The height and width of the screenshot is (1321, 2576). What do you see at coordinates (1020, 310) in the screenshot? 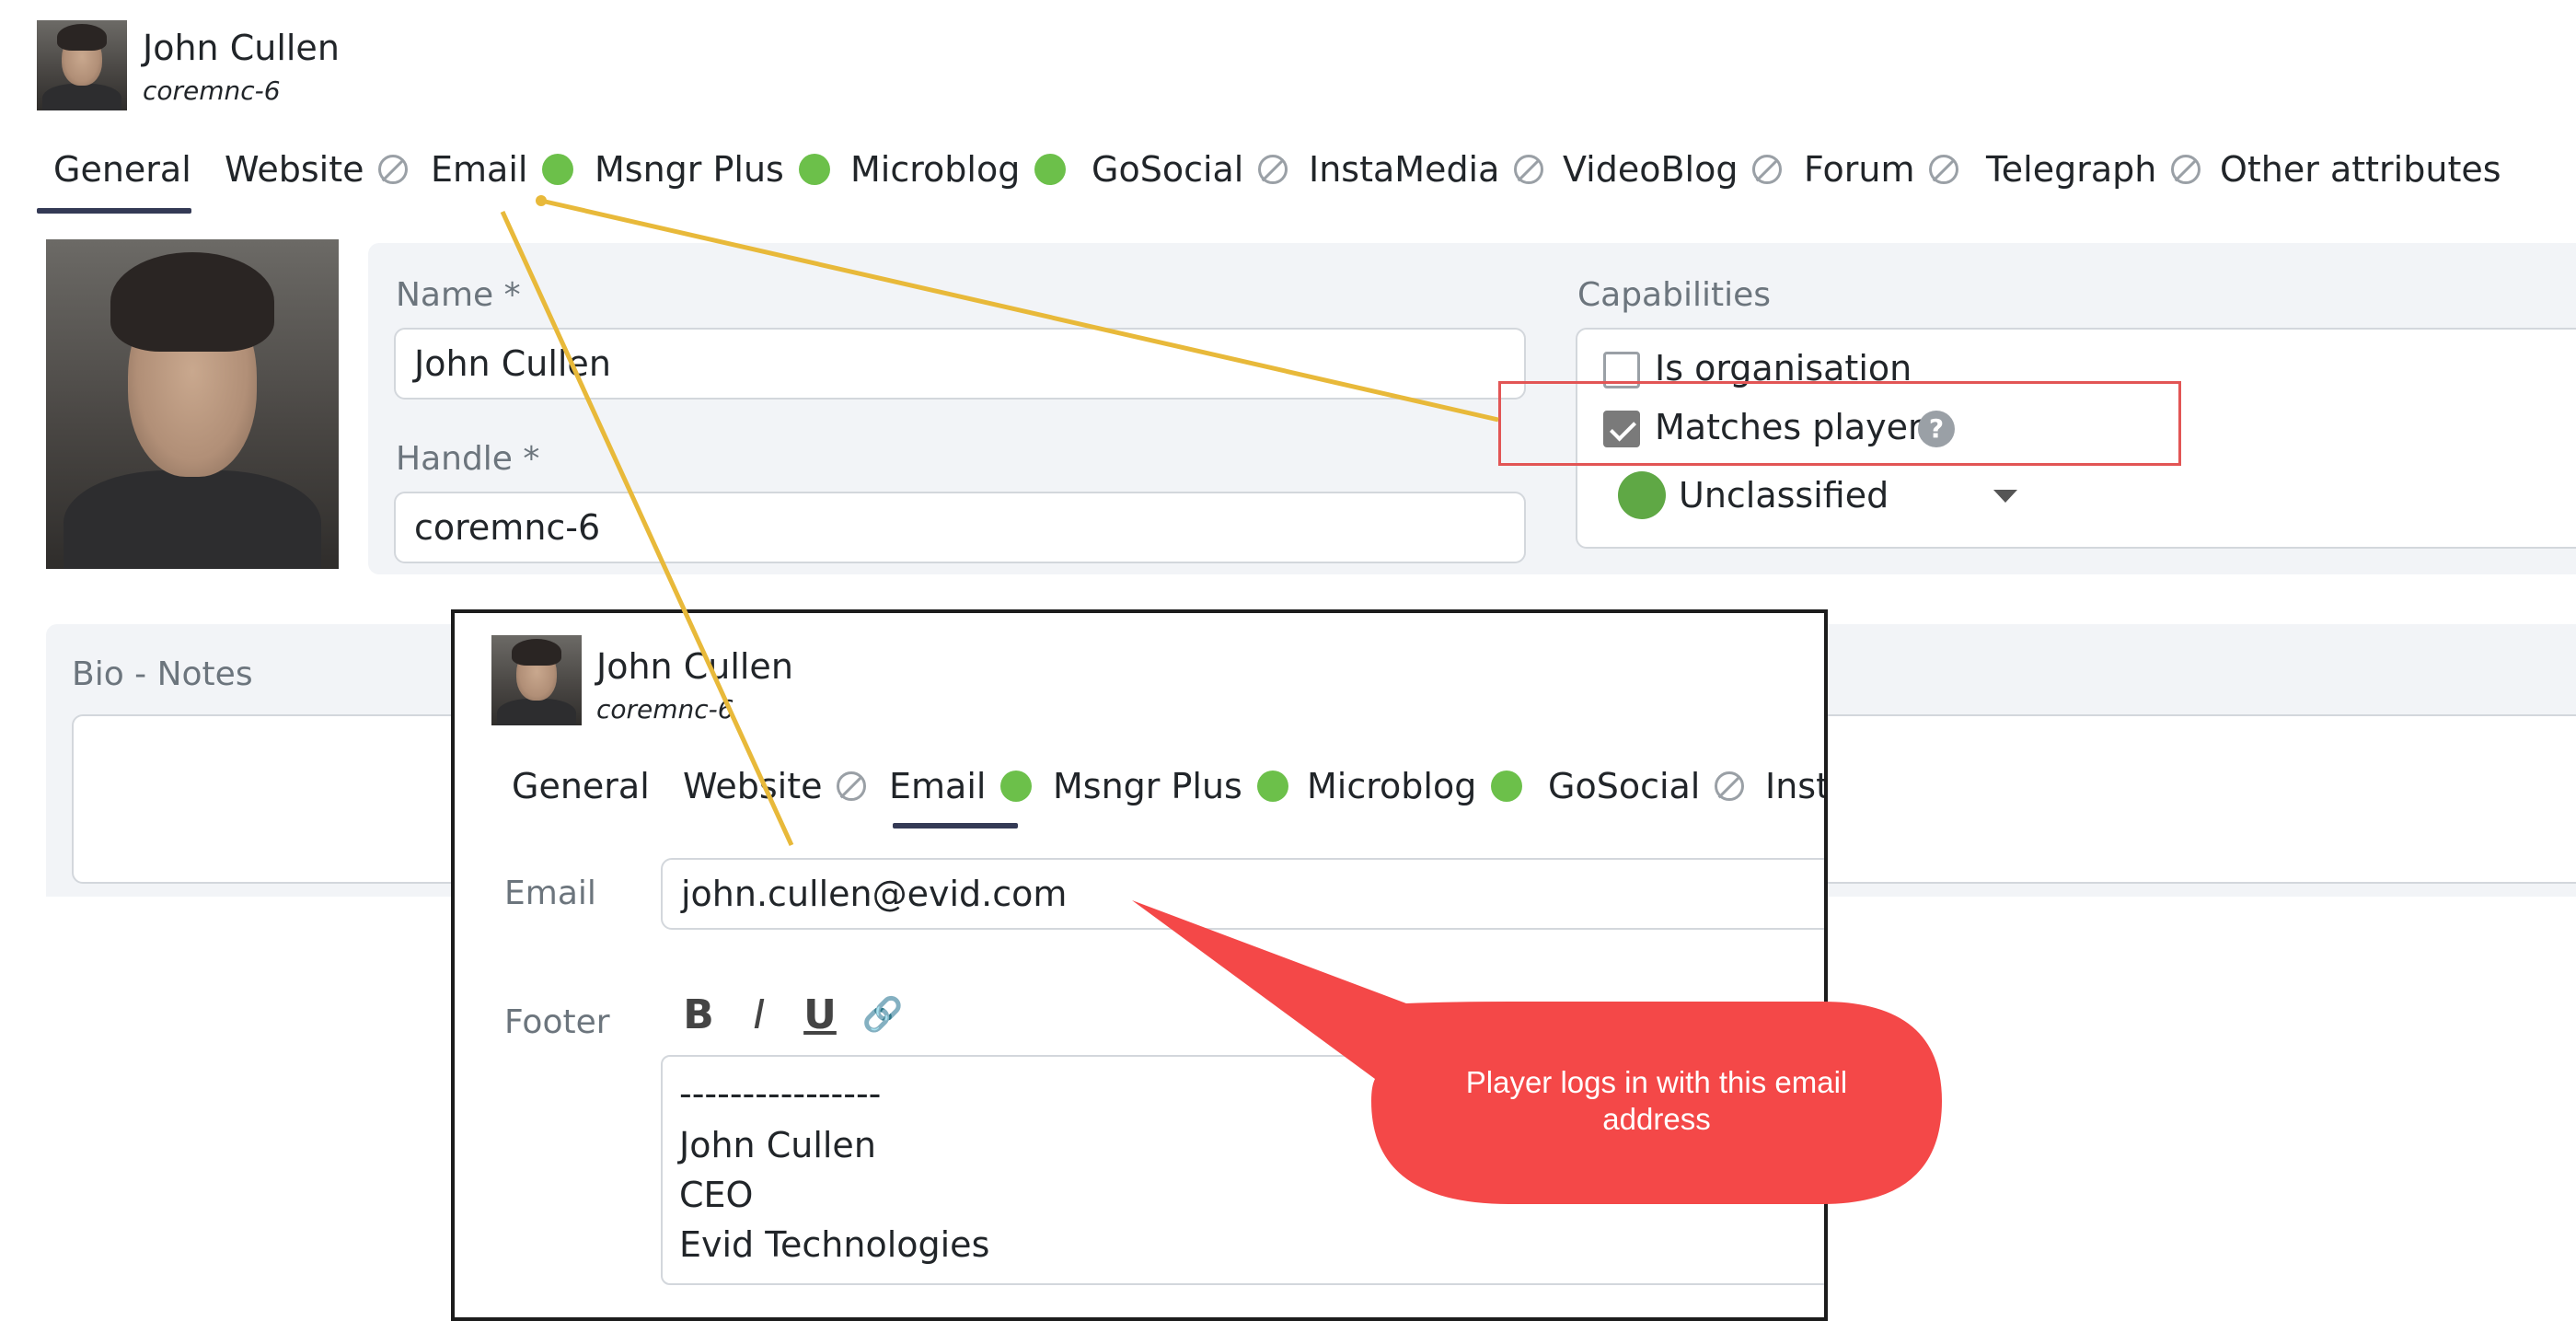
I see `arrow-to-matches-player` at bounding box center [1020, 310].